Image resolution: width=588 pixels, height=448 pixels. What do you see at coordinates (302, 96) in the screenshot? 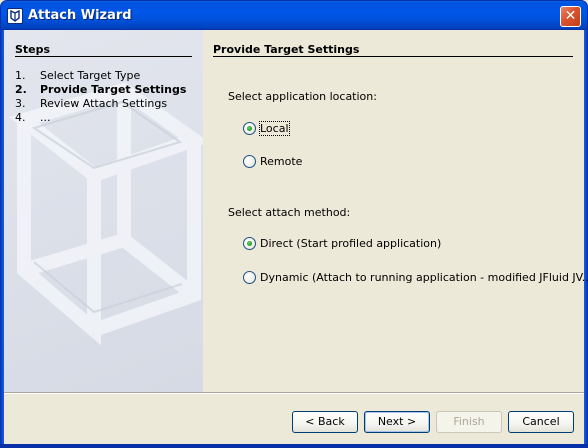
I see `location-label: Select application location:` at bounding box center [302, 96].